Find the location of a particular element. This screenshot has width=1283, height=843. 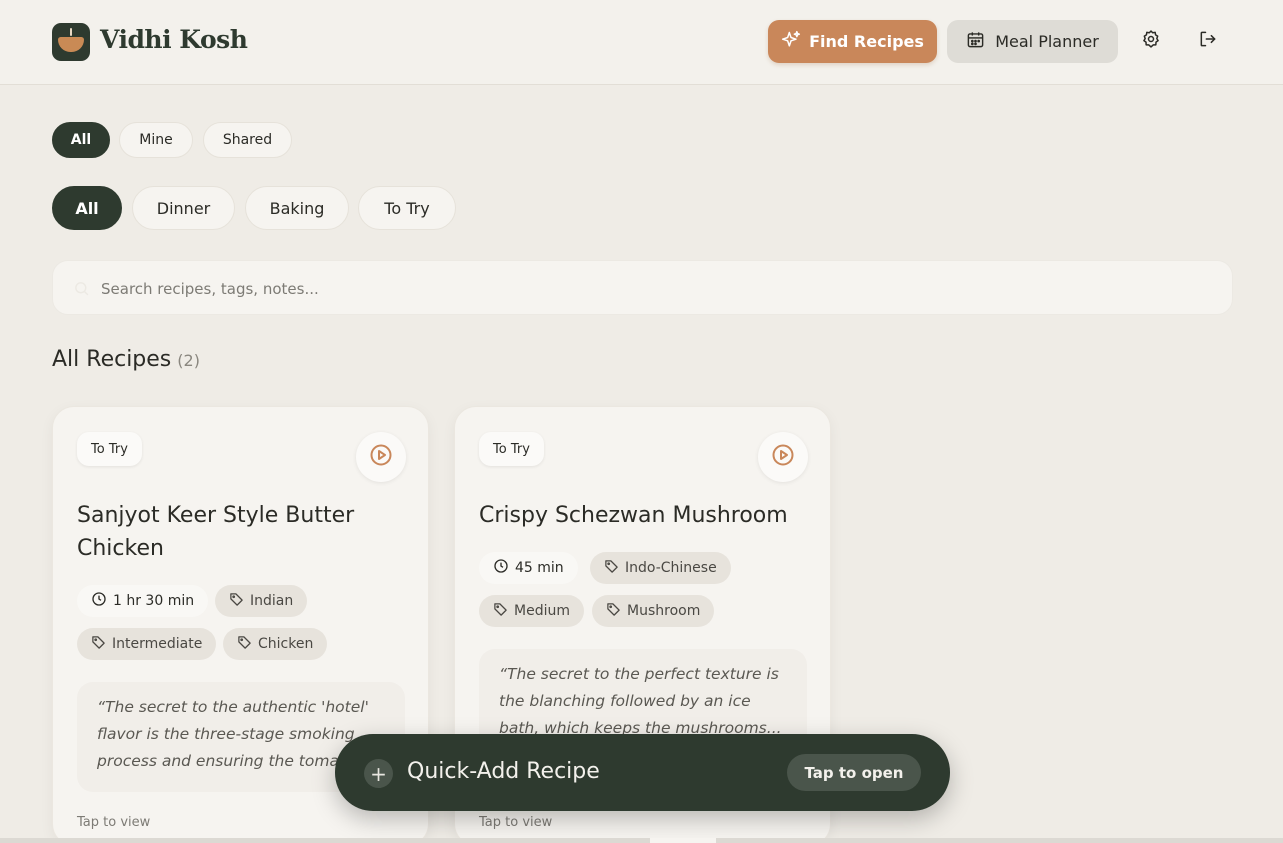

tag-text: Indo-Chinese is located at coordinates (671, 568).